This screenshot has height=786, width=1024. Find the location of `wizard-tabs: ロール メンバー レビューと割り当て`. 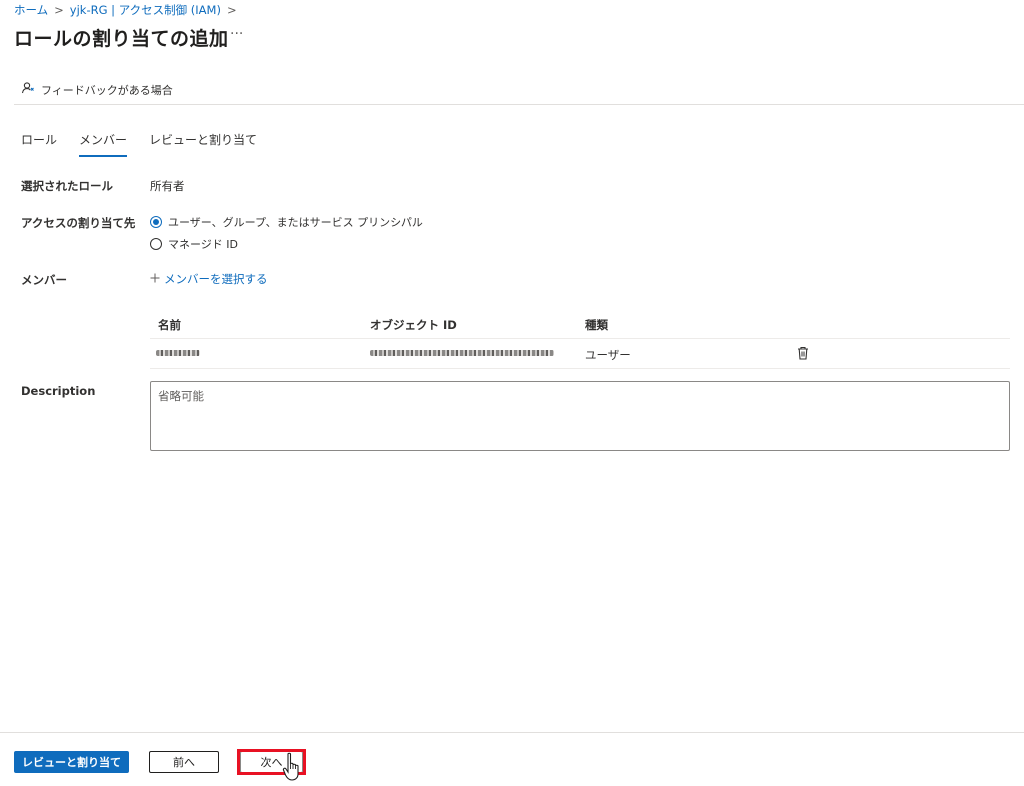

wizard-tabs: ロール メンバー レビューと割り当て is located at coordinates (139, 144).